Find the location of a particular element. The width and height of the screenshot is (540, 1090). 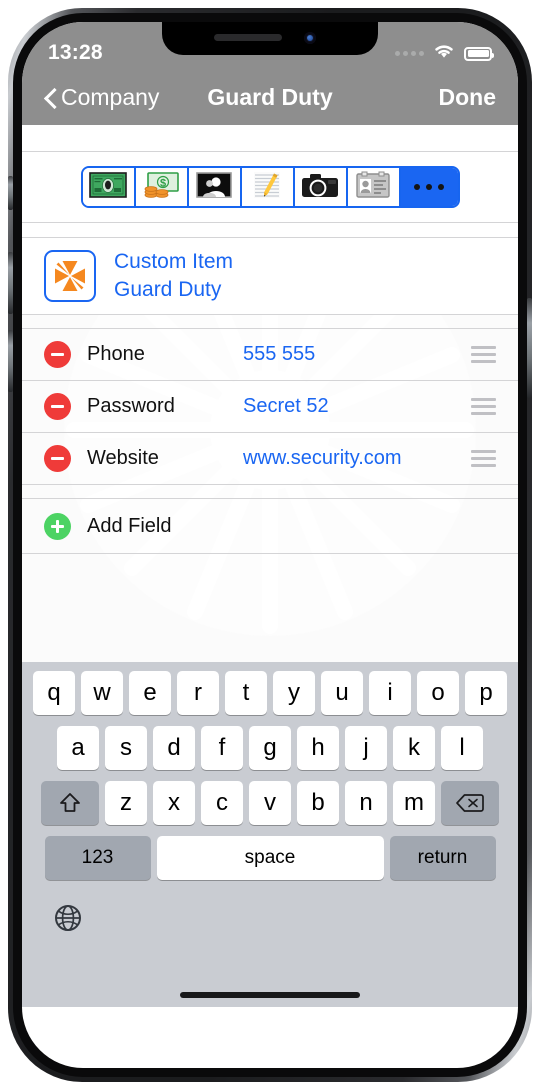

shift-key is located at coordinates (70, 803).